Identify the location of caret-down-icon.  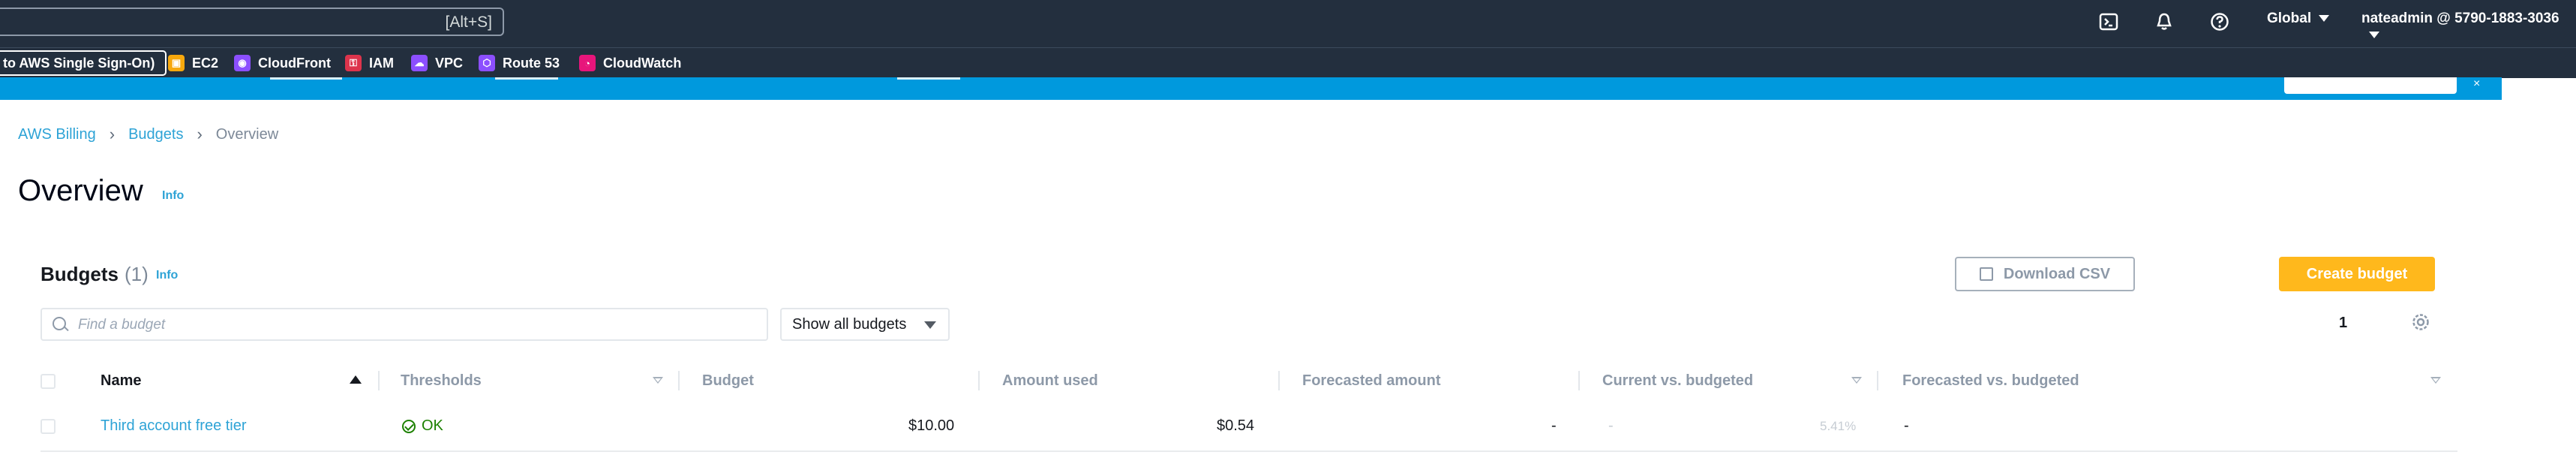
(930, 325).